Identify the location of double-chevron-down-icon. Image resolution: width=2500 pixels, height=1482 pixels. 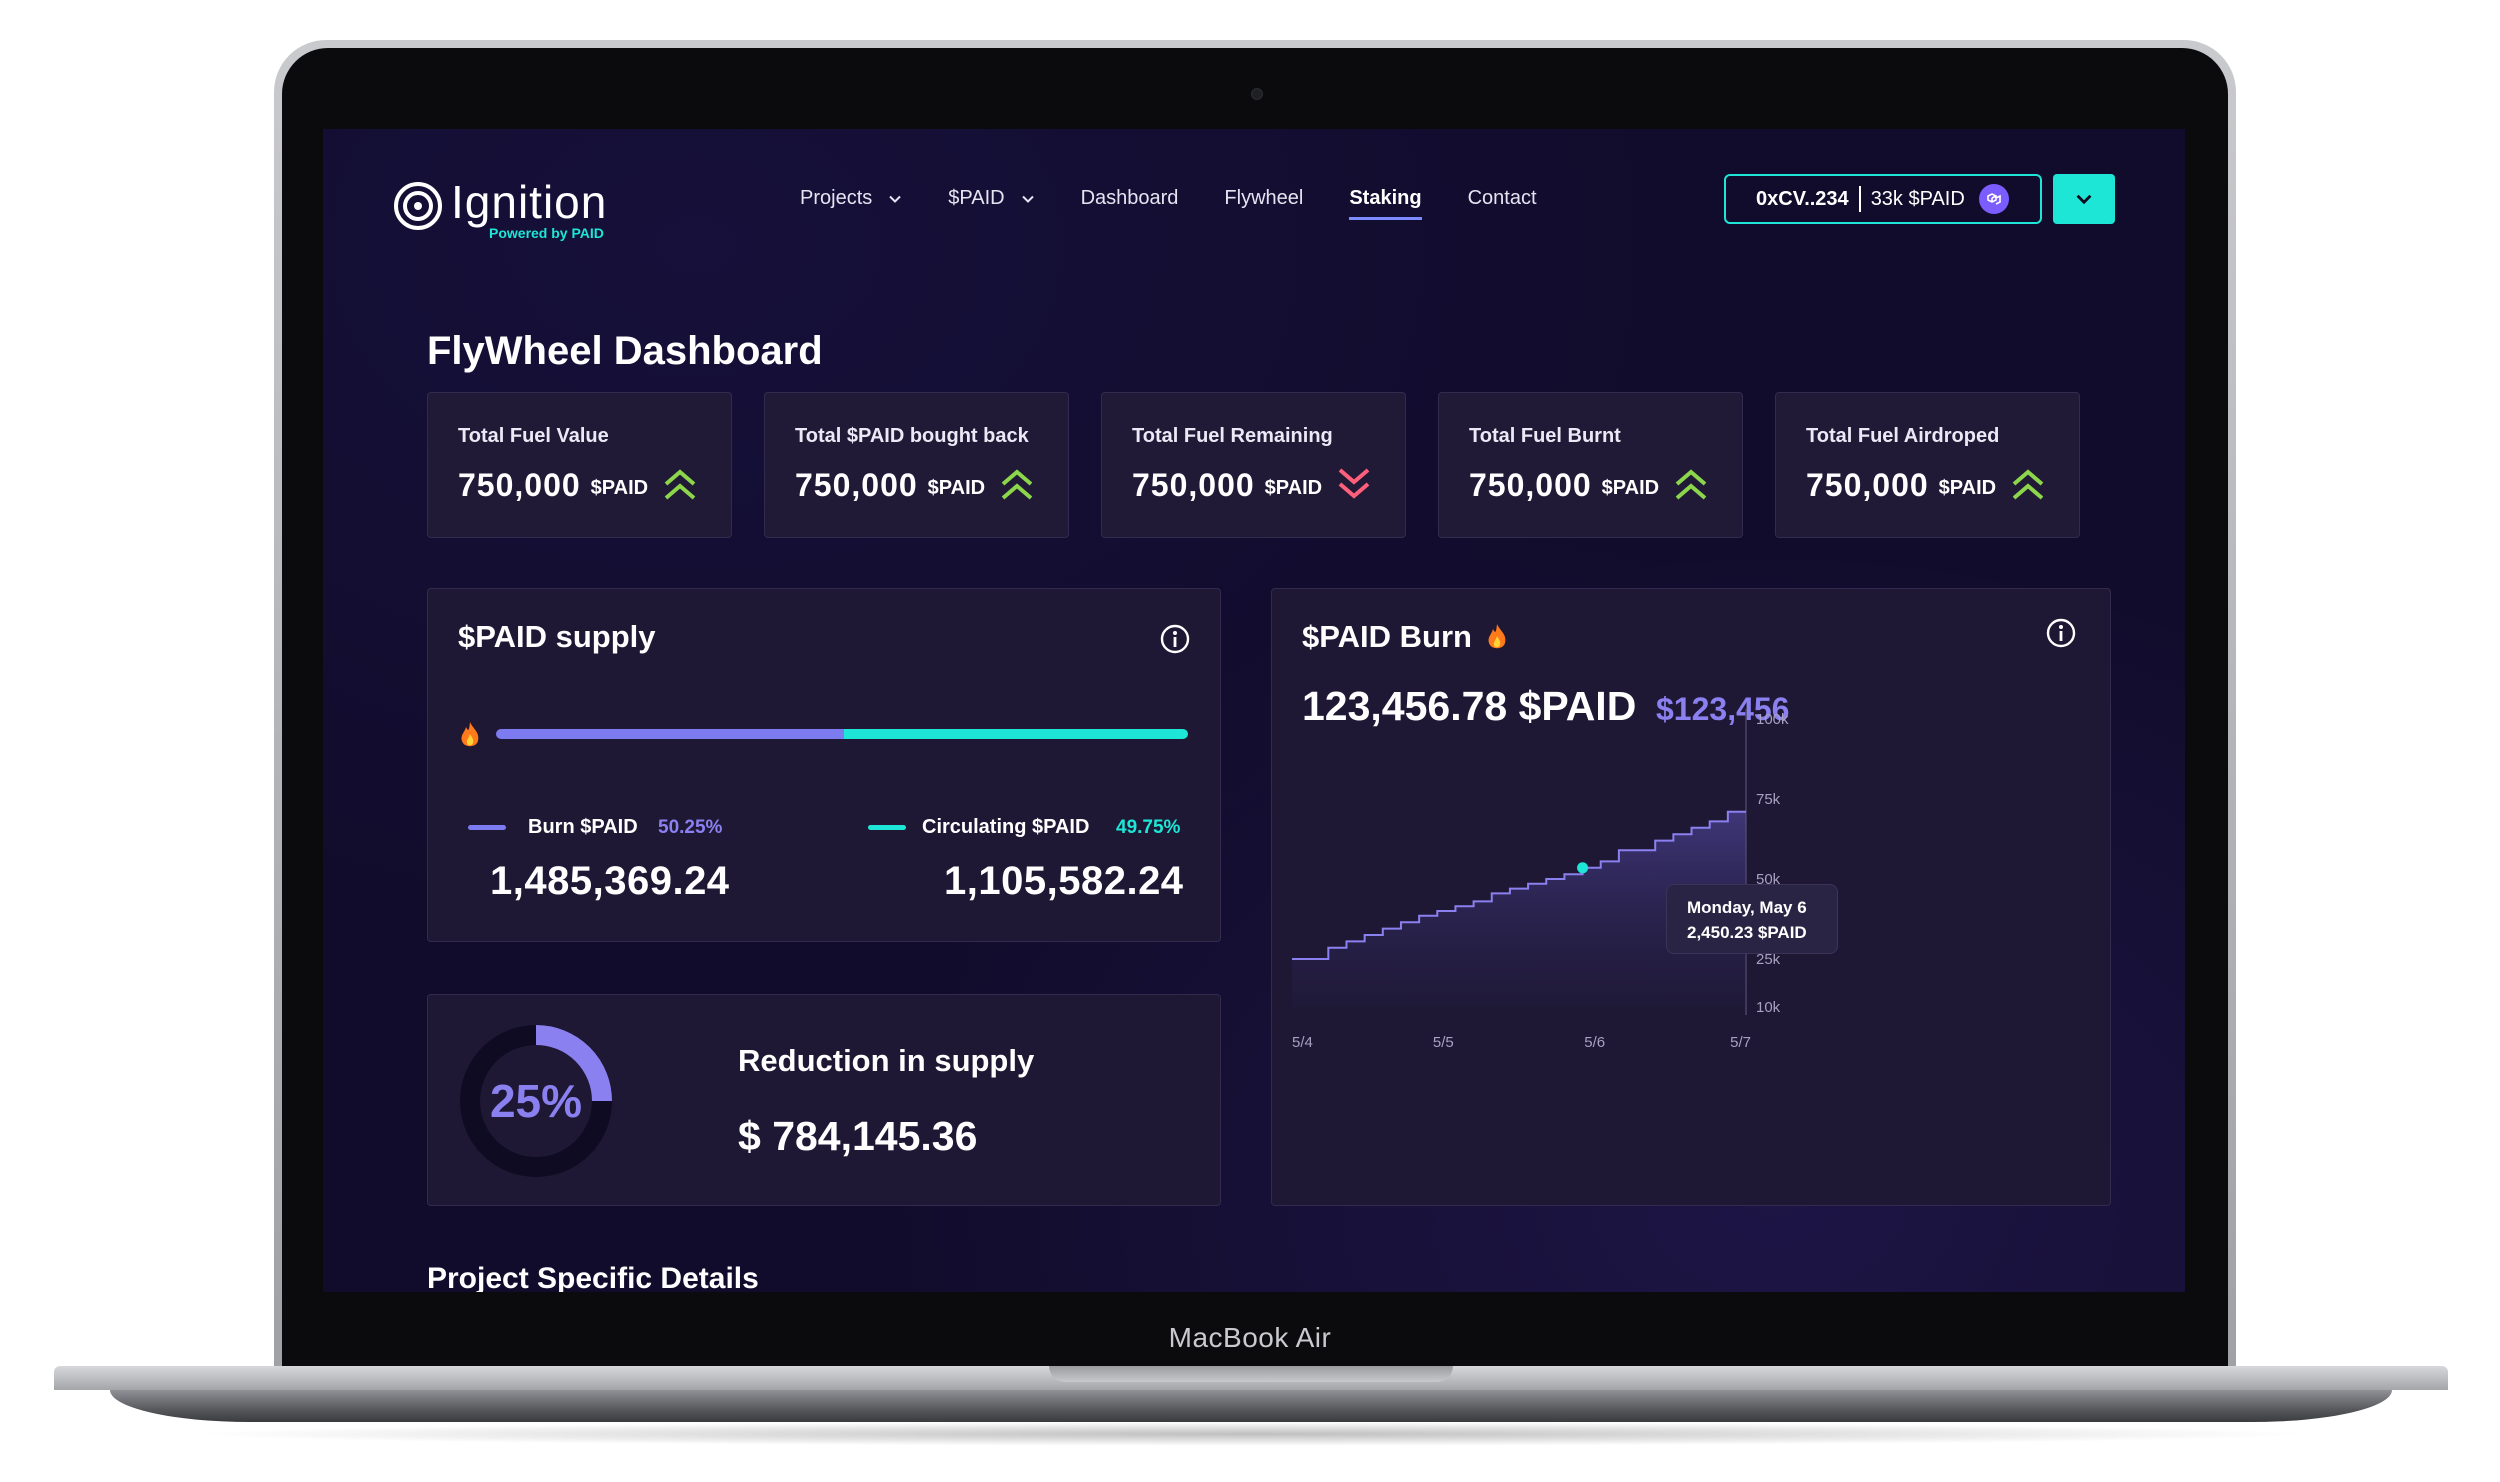
(1354, 483).